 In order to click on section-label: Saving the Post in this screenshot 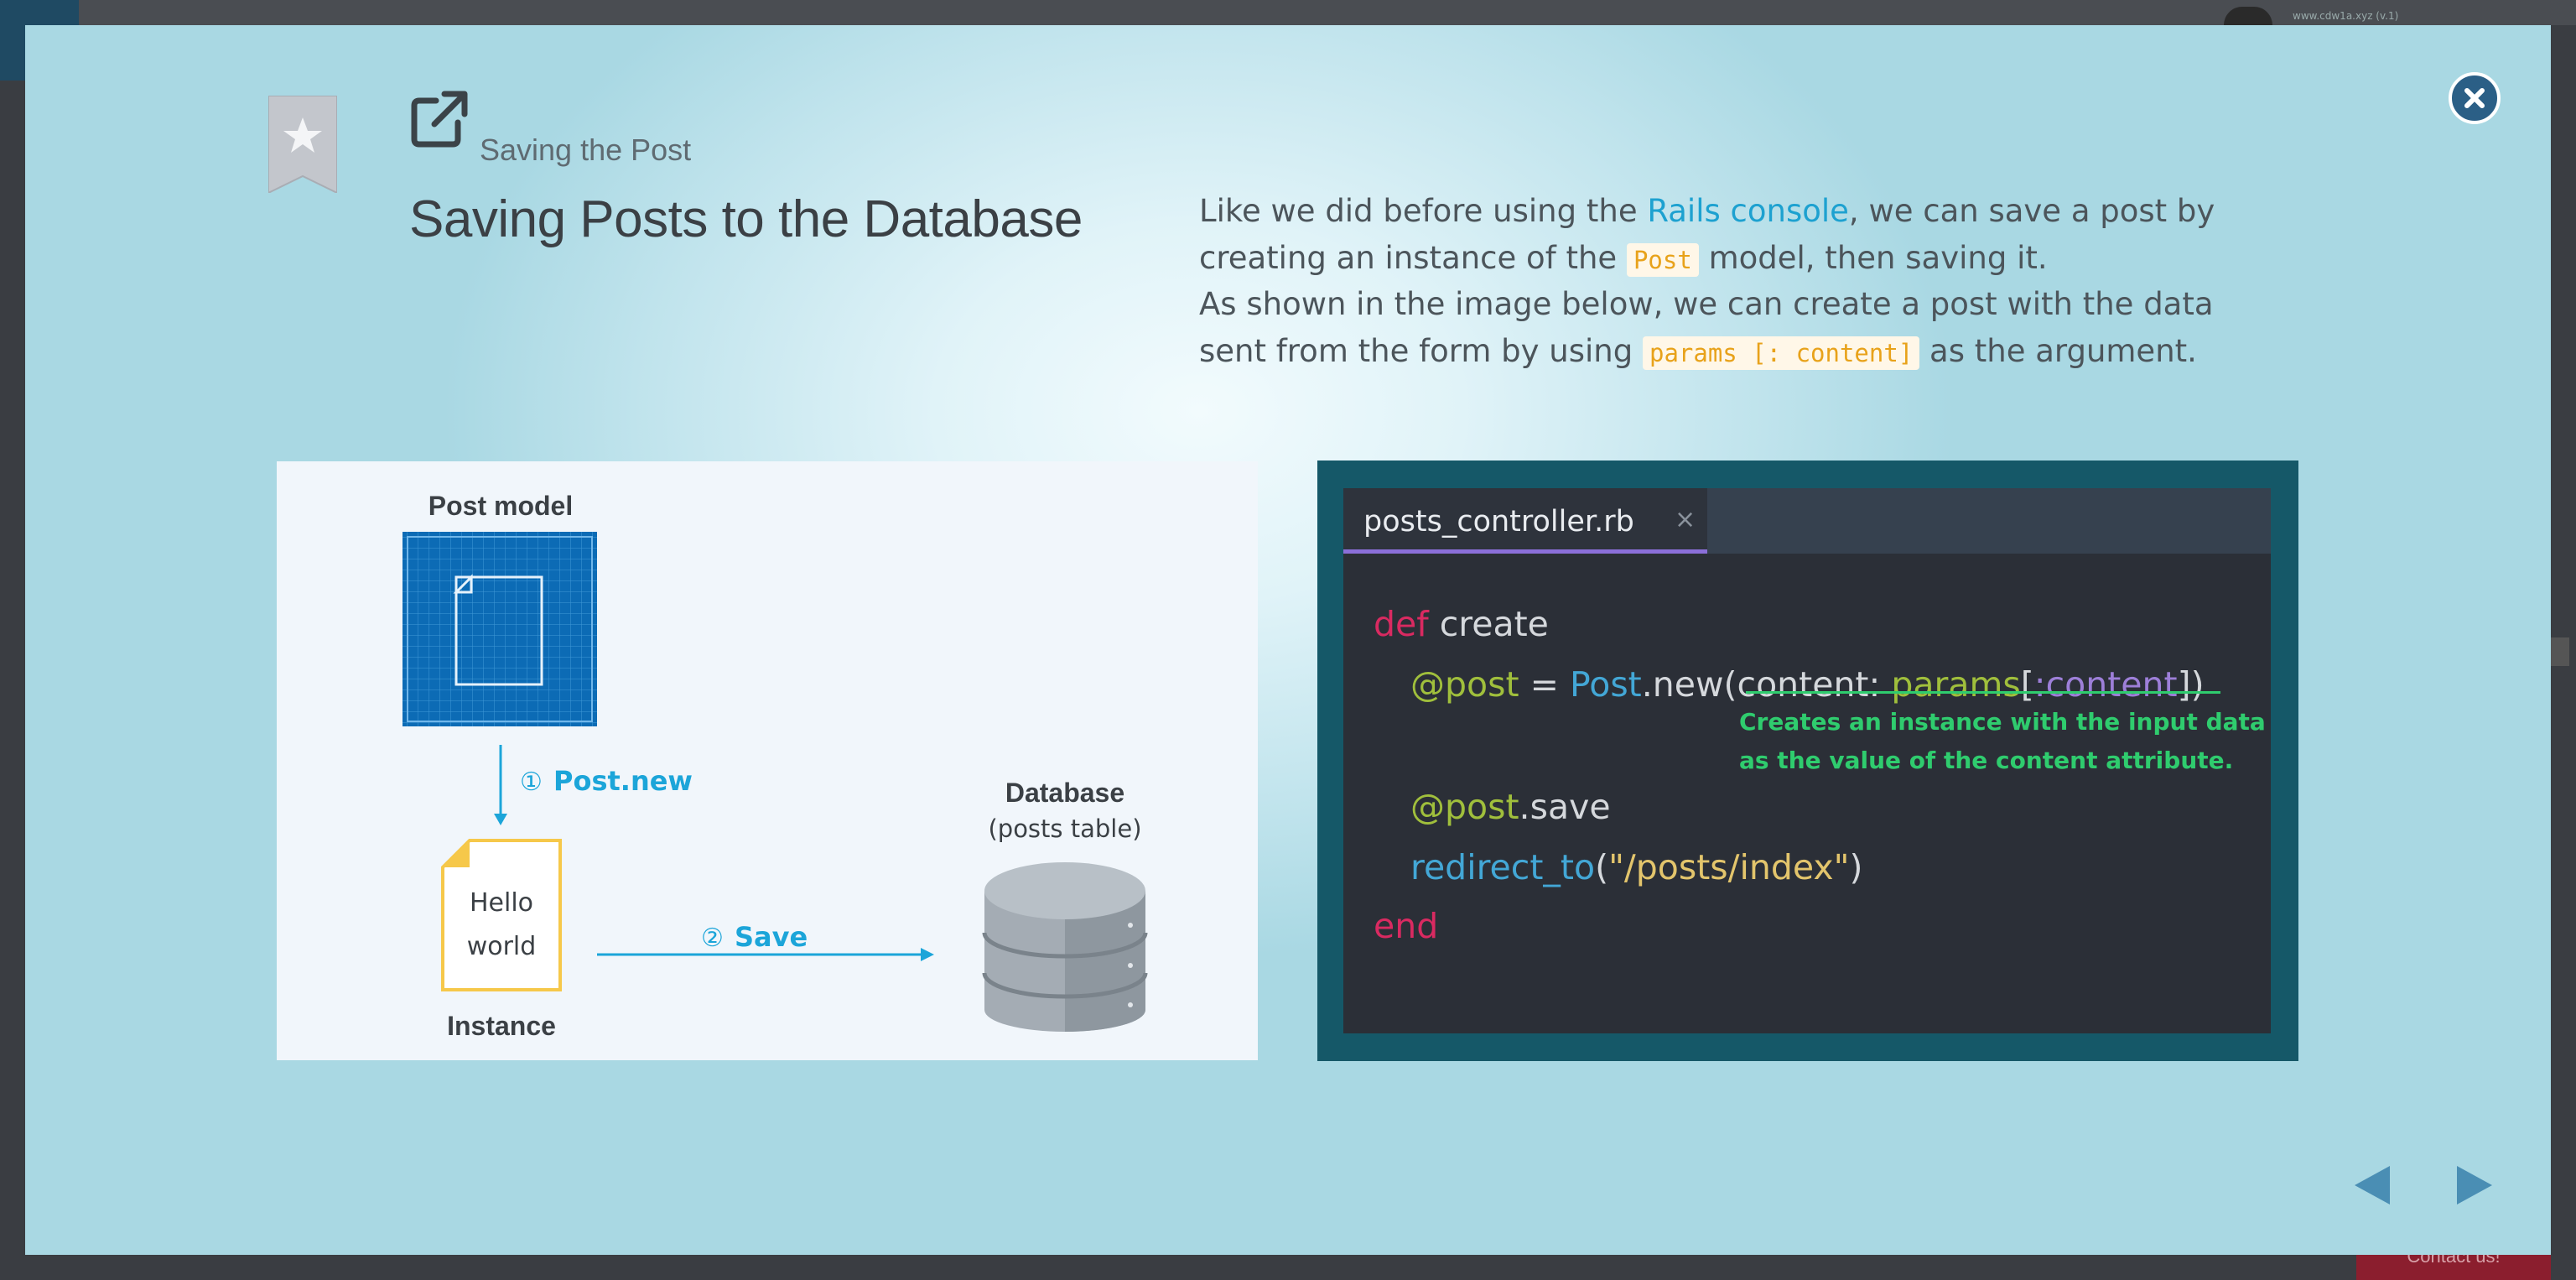, I will do `click(586, 150)`.